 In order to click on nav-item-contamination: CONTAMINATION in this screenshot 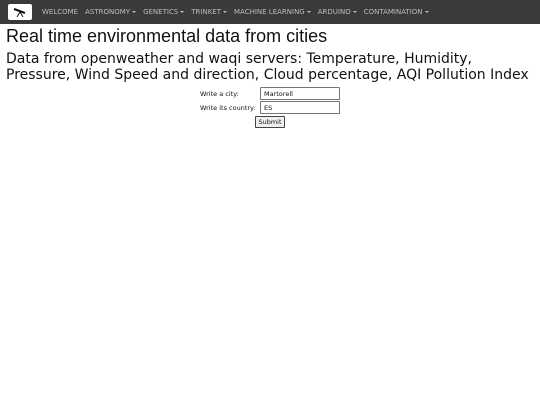, I will do `click(396, 12)`.